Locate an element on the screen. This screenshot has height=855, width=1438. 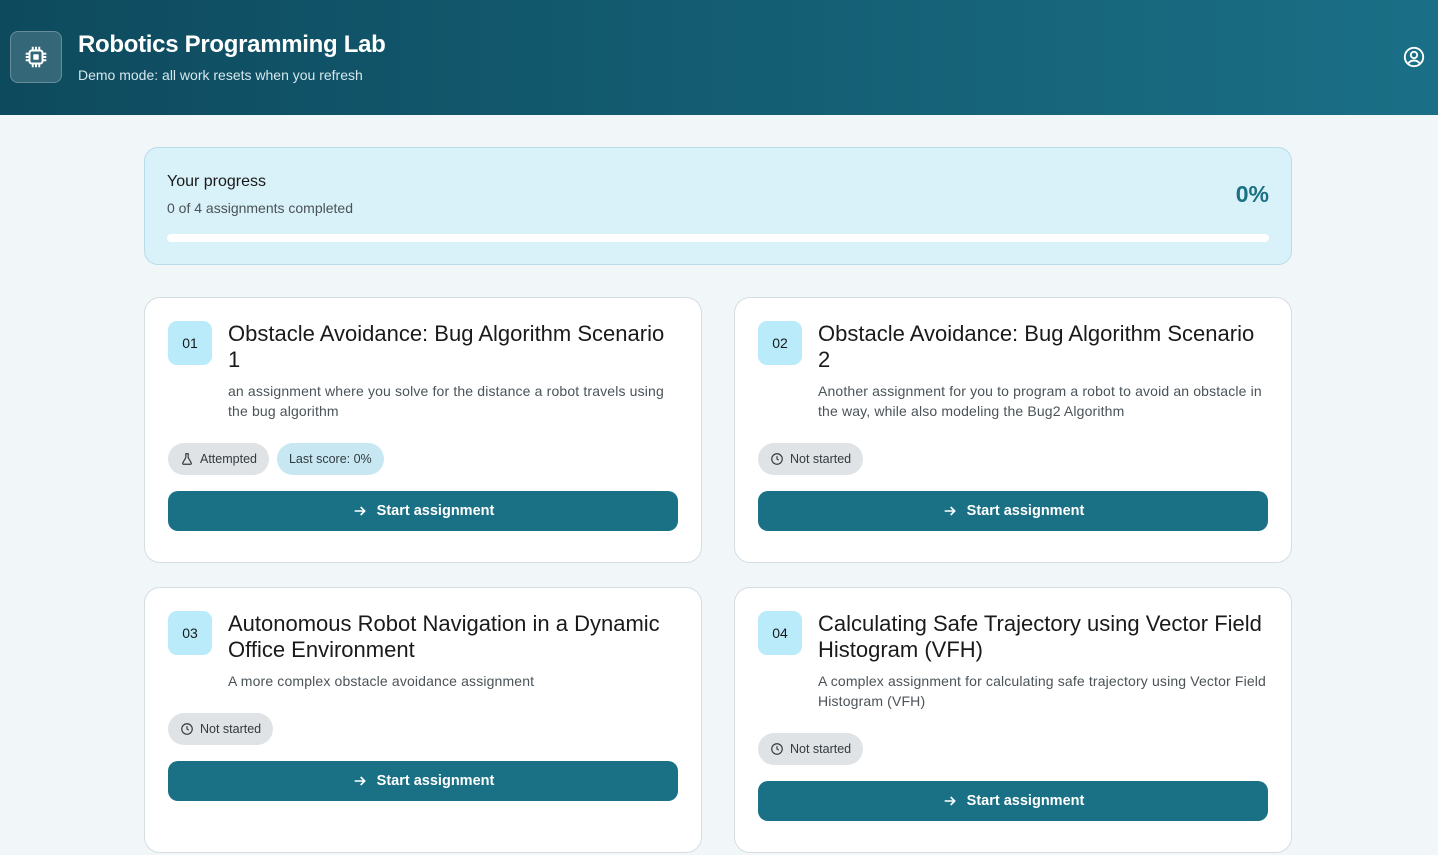
assignment-chips: Attempted Last score: 0% is located at coordinates (276, 459).